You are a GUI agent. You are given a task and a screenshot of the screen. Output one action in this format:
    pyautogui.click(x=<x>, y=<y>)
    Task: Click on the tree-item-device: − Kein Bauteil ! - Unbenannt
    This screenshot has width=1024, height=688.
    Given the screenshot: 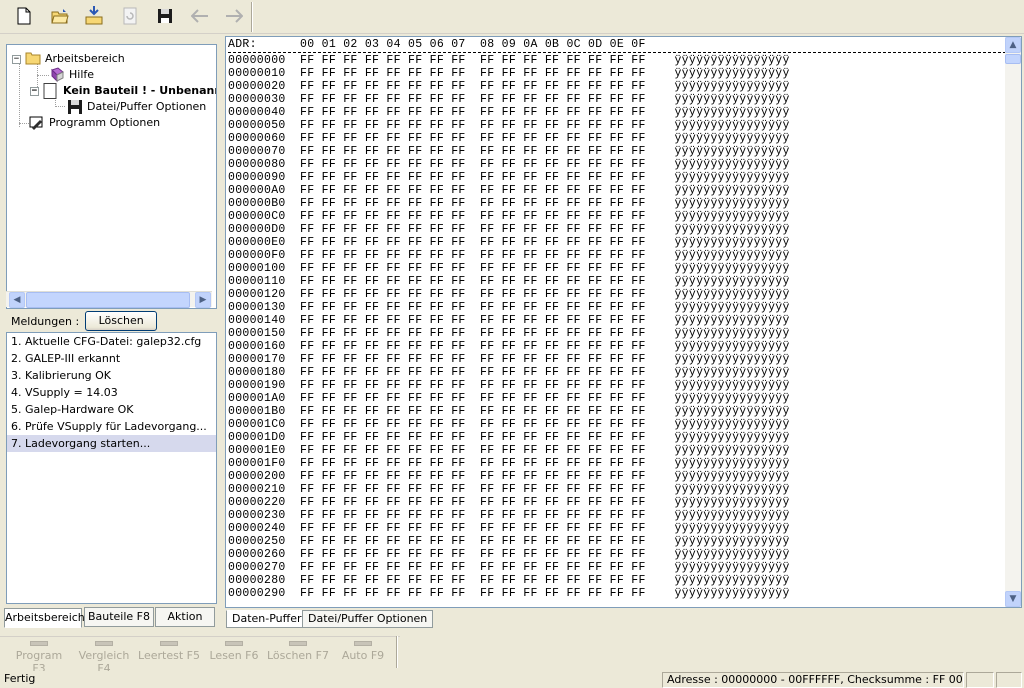 What is the action you would take?
    pyautogui.click(x=123, y=91)
    